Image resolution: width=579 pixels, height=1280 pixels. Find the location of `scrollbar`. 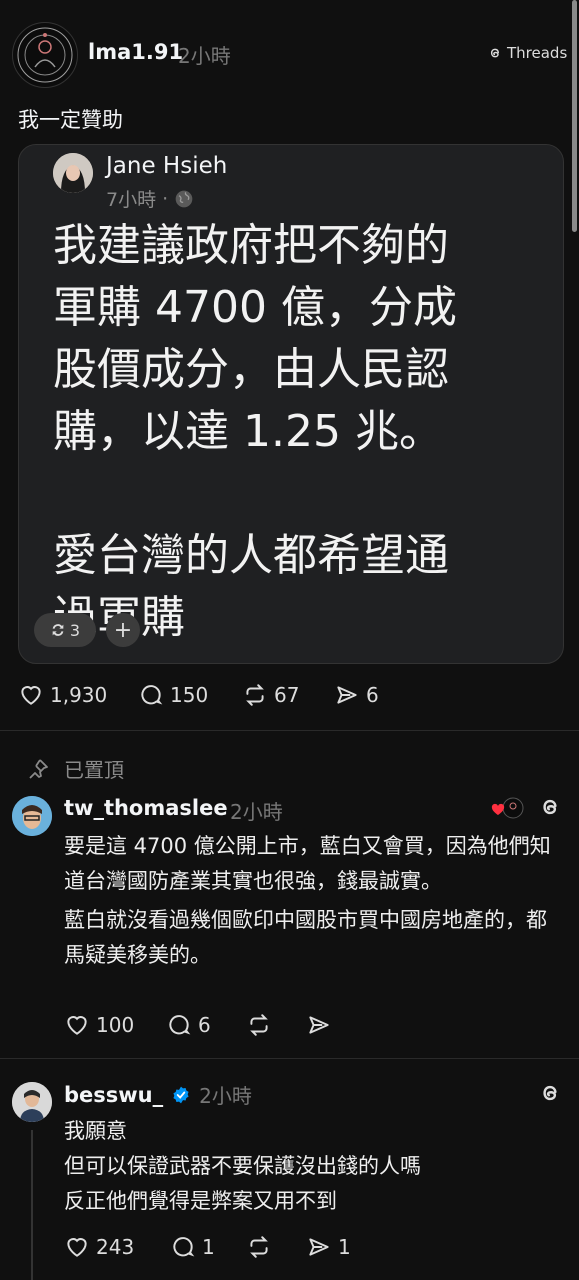

scrollbar is located at coordinates (574, 116).